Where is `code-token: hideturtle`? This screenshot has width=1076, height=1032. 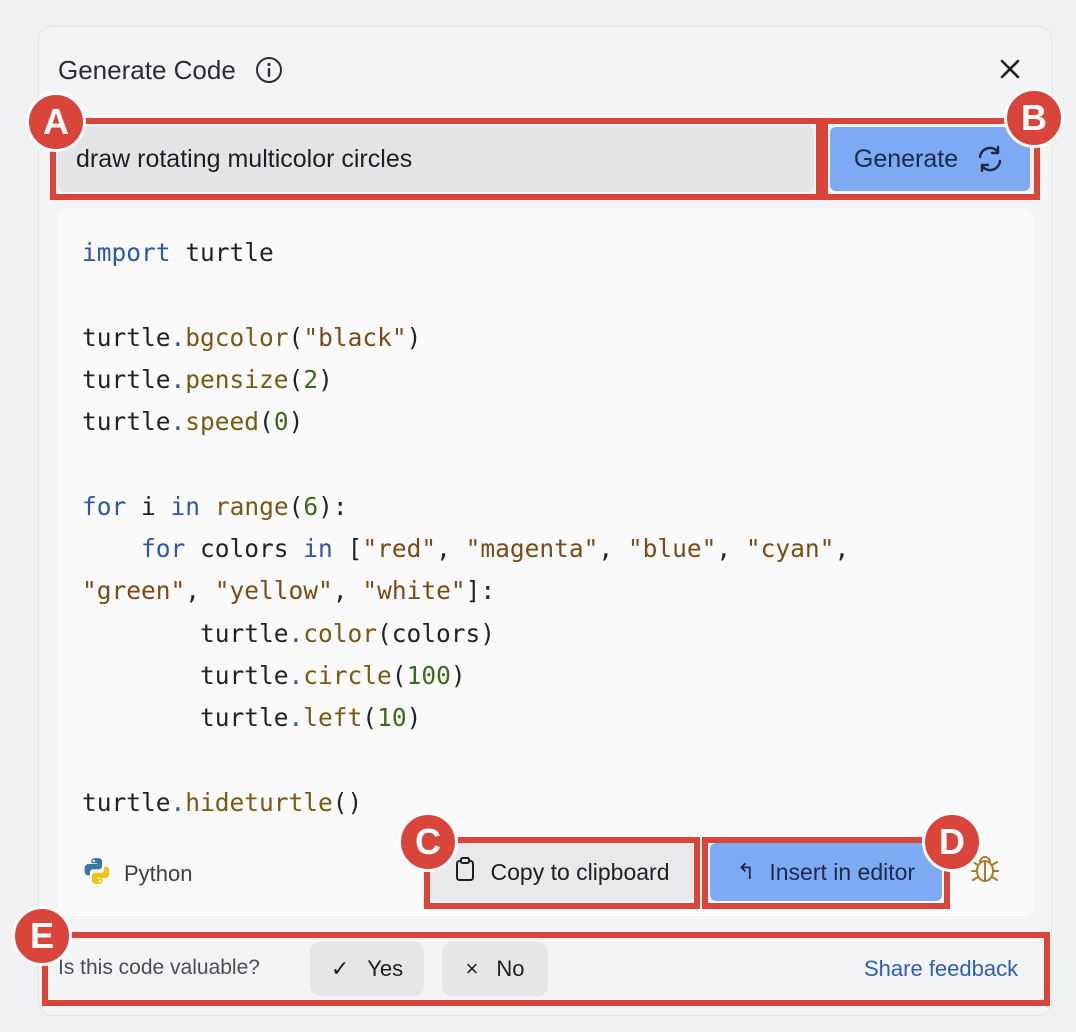 code-token: hideturtle is located at coordinates (259, 802).